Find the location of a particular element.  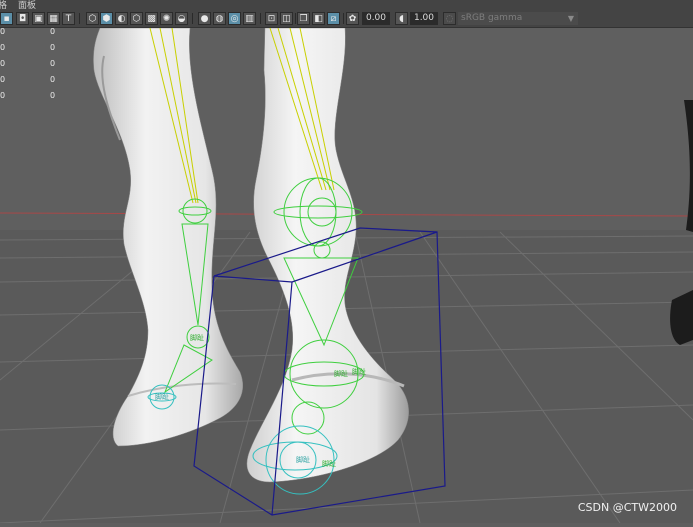

depth-of-field-icon: ▥ is located at coordinates (249, 18).